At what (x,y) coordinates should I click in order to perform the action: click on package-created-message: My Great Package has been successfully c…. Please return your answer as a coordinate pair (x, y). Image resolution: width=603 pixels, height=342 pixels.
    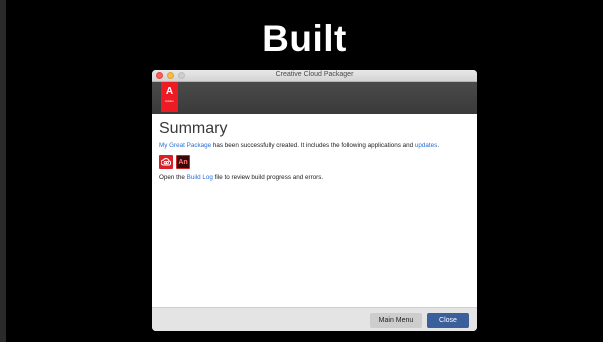
    Looking at the image, I should click on (315, 145).